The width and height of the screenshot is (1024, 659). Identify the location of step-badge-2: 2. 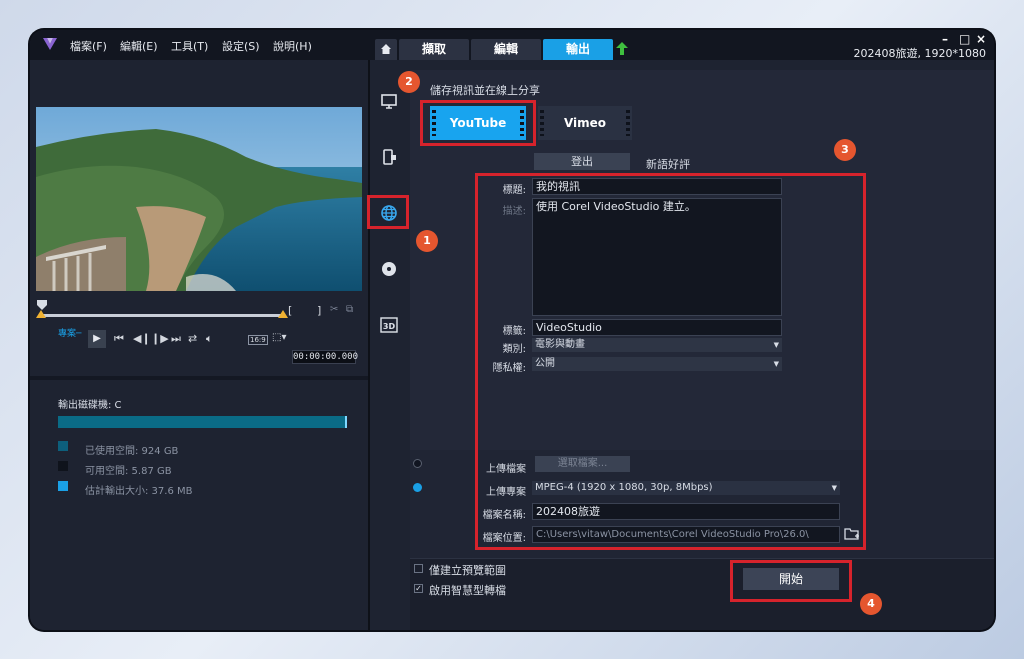
(409, 82).